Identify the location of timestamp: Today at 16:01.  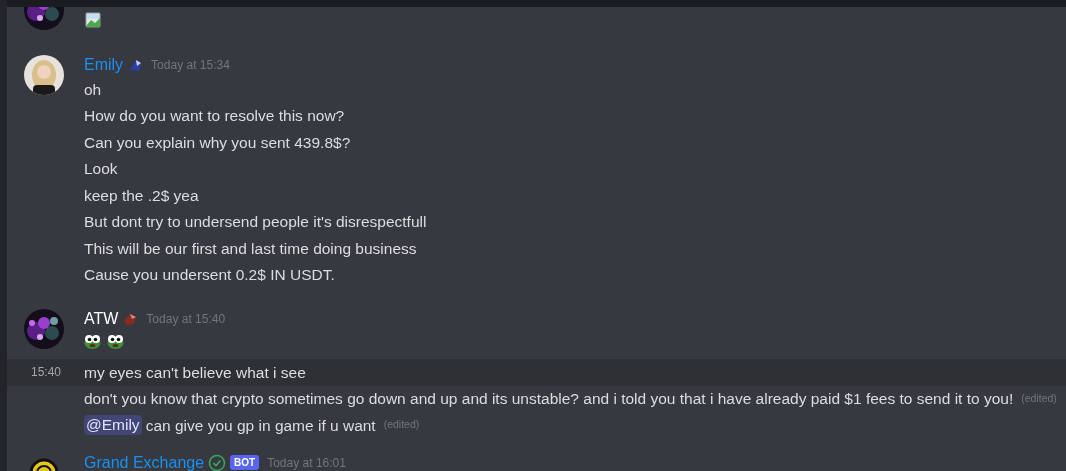
(306, 462).